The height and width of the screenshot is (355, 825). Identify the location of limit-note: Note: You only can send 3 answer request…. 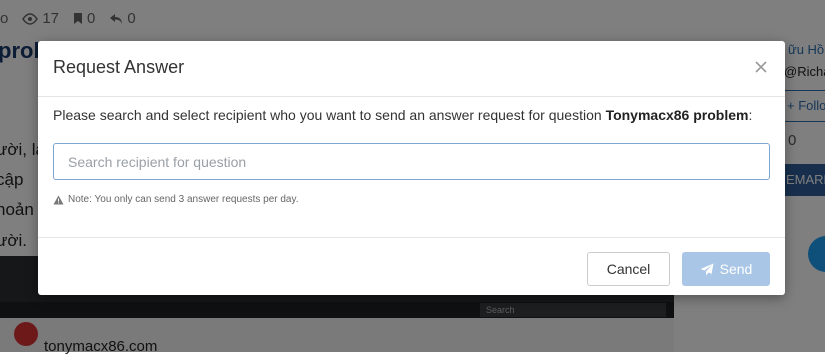
(176, 199).